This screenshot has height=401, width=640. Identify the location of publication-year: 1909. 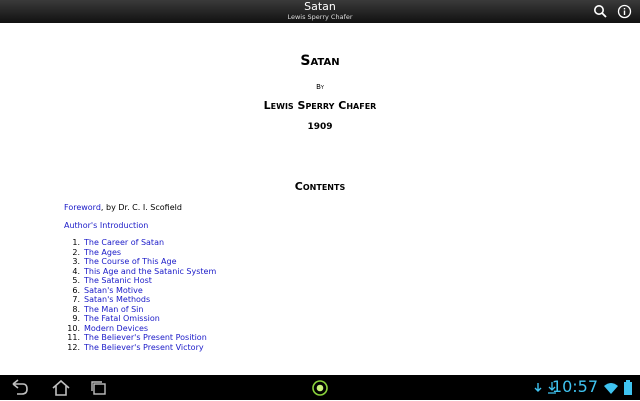
(320, 127).